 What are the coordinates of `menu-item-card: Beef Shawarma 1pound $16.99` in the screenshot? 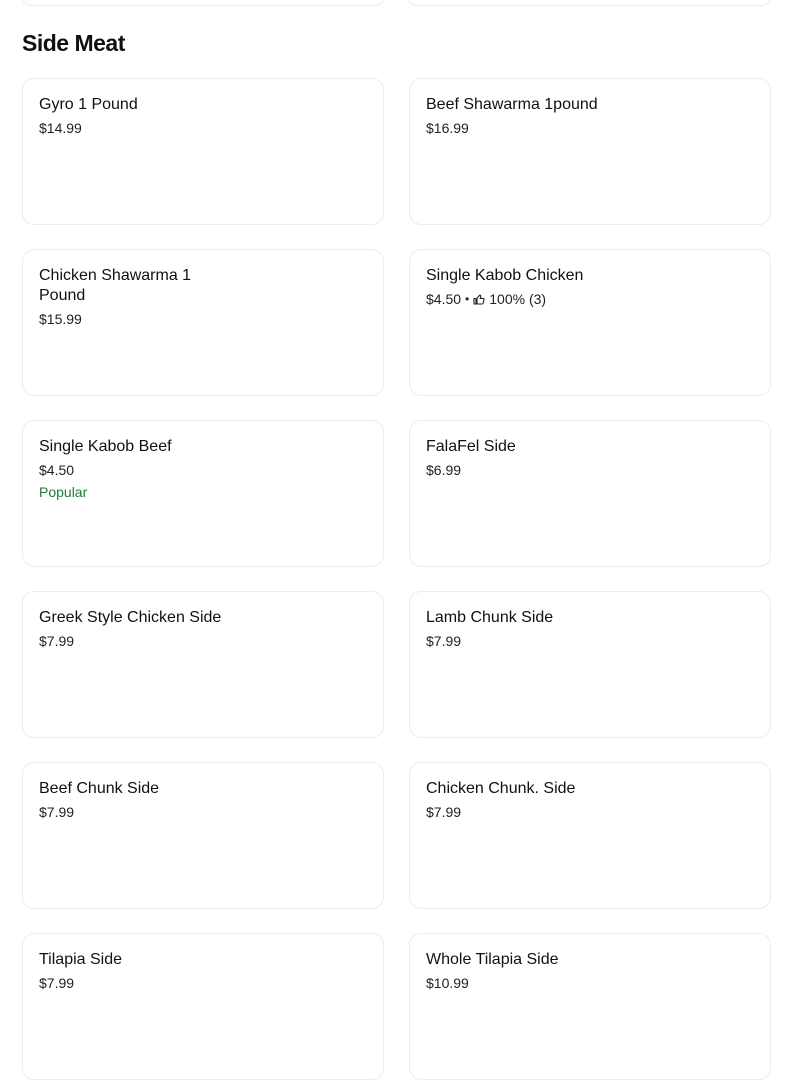 It's located at (590, 151).